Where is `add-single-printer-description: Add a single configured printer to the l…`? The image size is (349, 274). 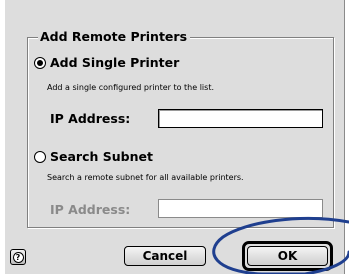
add-single-printer-description: Add a single configured printer to the l… is located at coordinates (130, 87).